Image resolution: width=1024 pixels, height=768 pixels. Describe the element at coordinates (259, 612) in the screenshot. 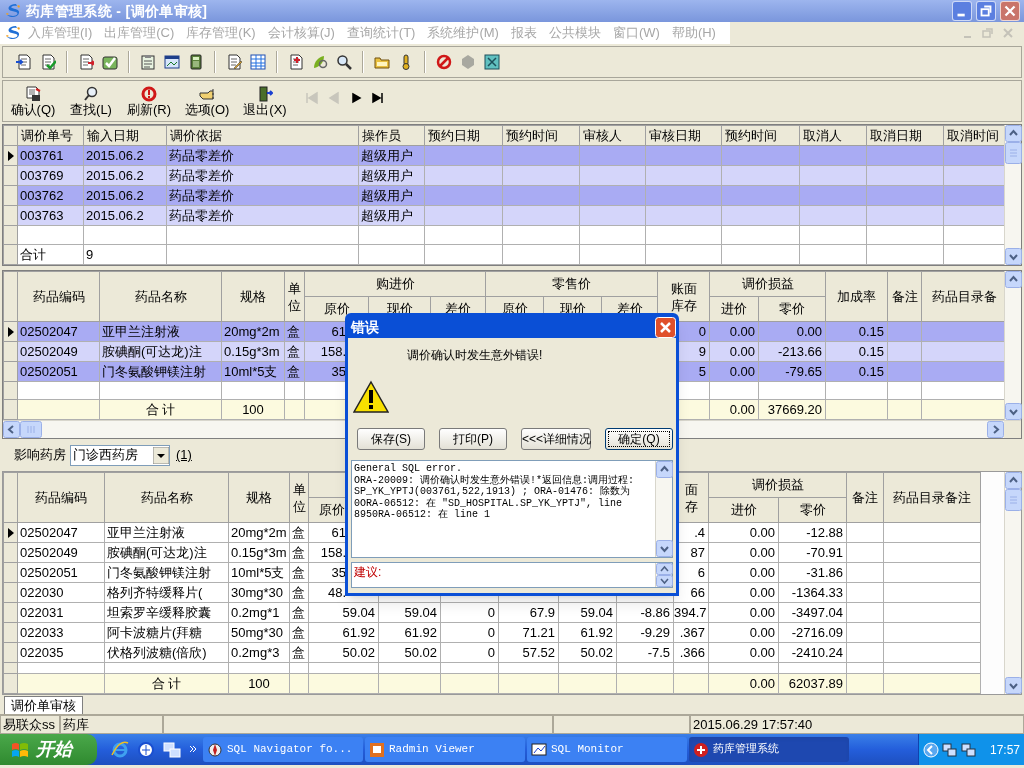

I see `table-cell: 0.2mg*1` at that location.